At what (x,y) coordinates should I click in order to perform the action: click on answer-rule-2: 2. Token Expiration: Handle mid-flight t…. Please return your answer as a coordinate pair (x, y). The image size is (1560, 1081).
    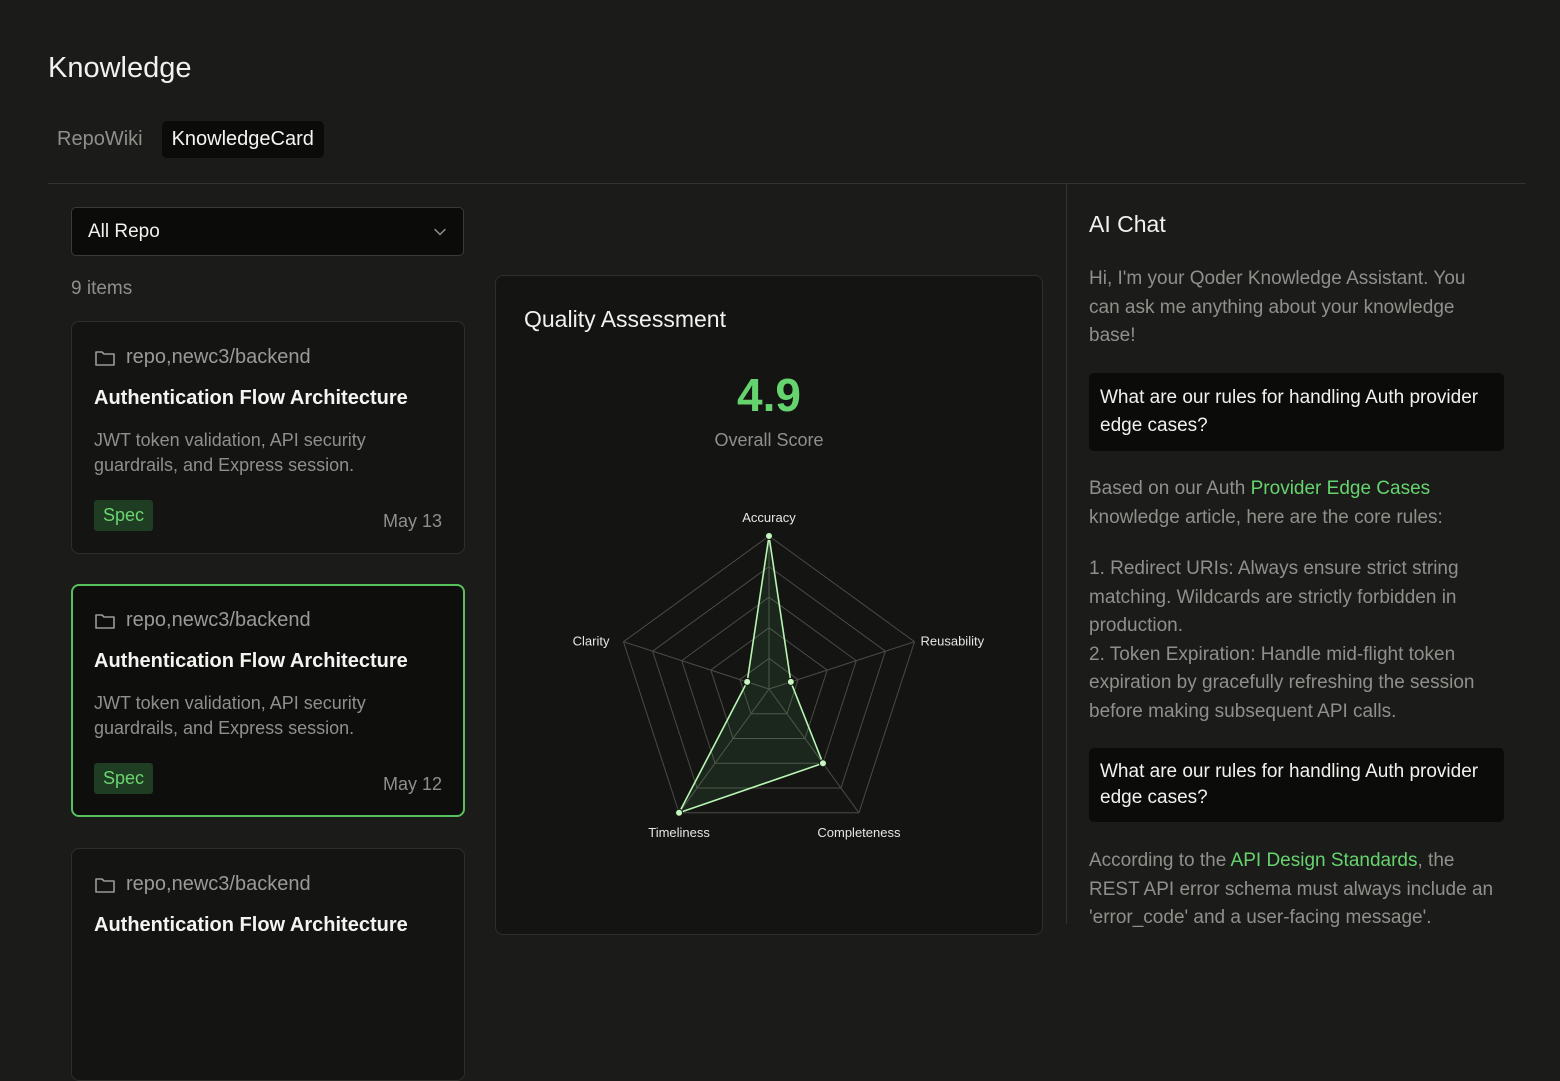
    Looking at the image, I should click on (1282, 682).